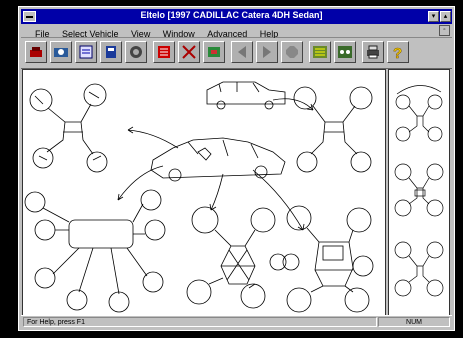  I want to click on car-outline-top, so click(246, 95).